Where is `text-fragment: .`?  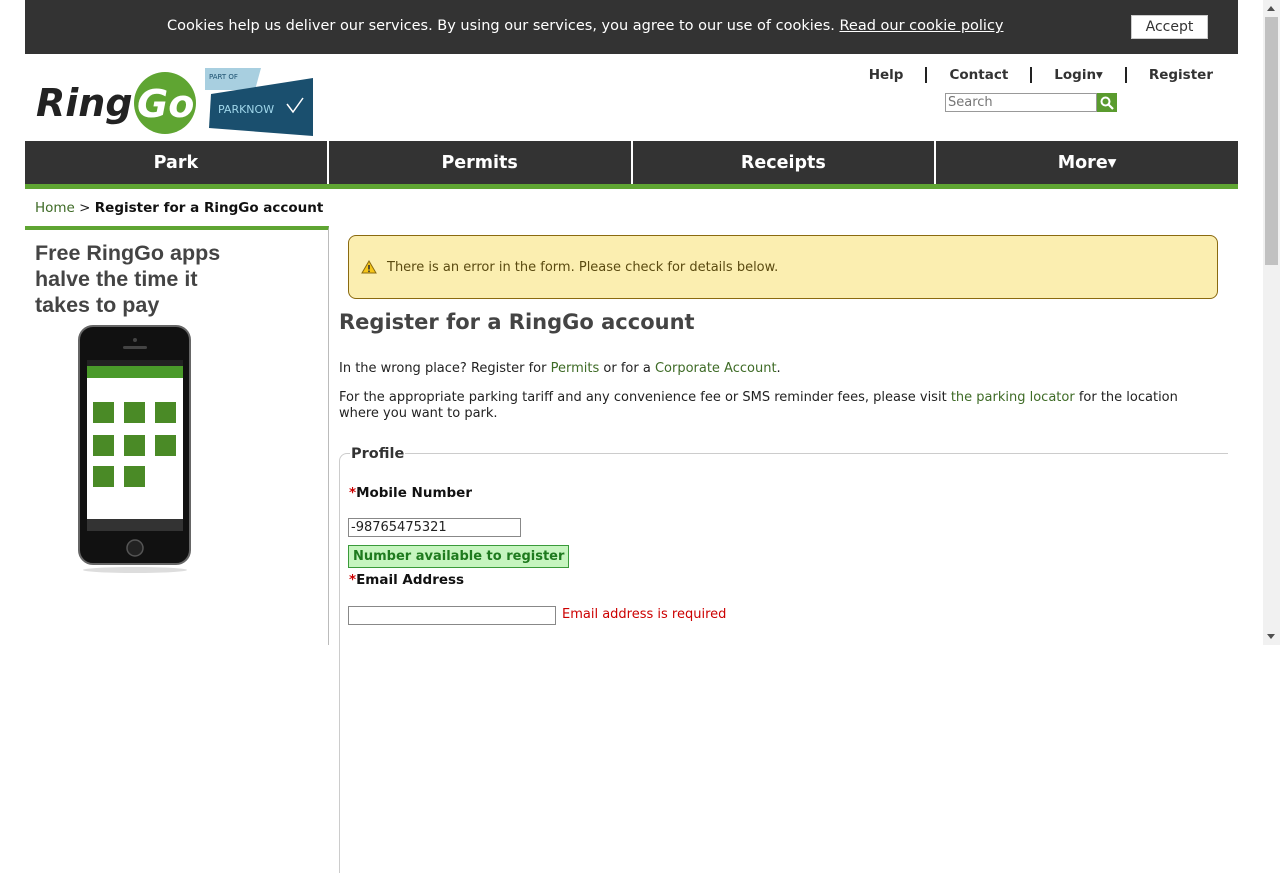
text-fragment: . is located at coordinates (778, 368).